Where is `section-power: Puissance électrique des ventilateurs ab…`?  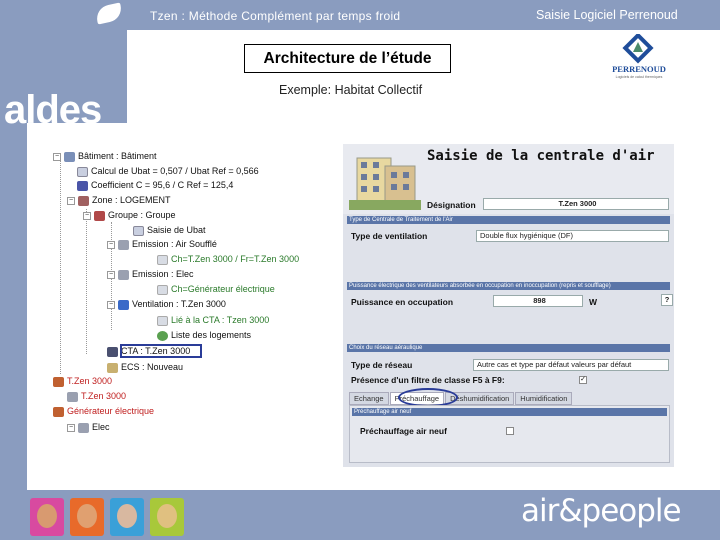
section-power: Puissance électrique des ventilateurs ab… is located at coordinates (508, 286).